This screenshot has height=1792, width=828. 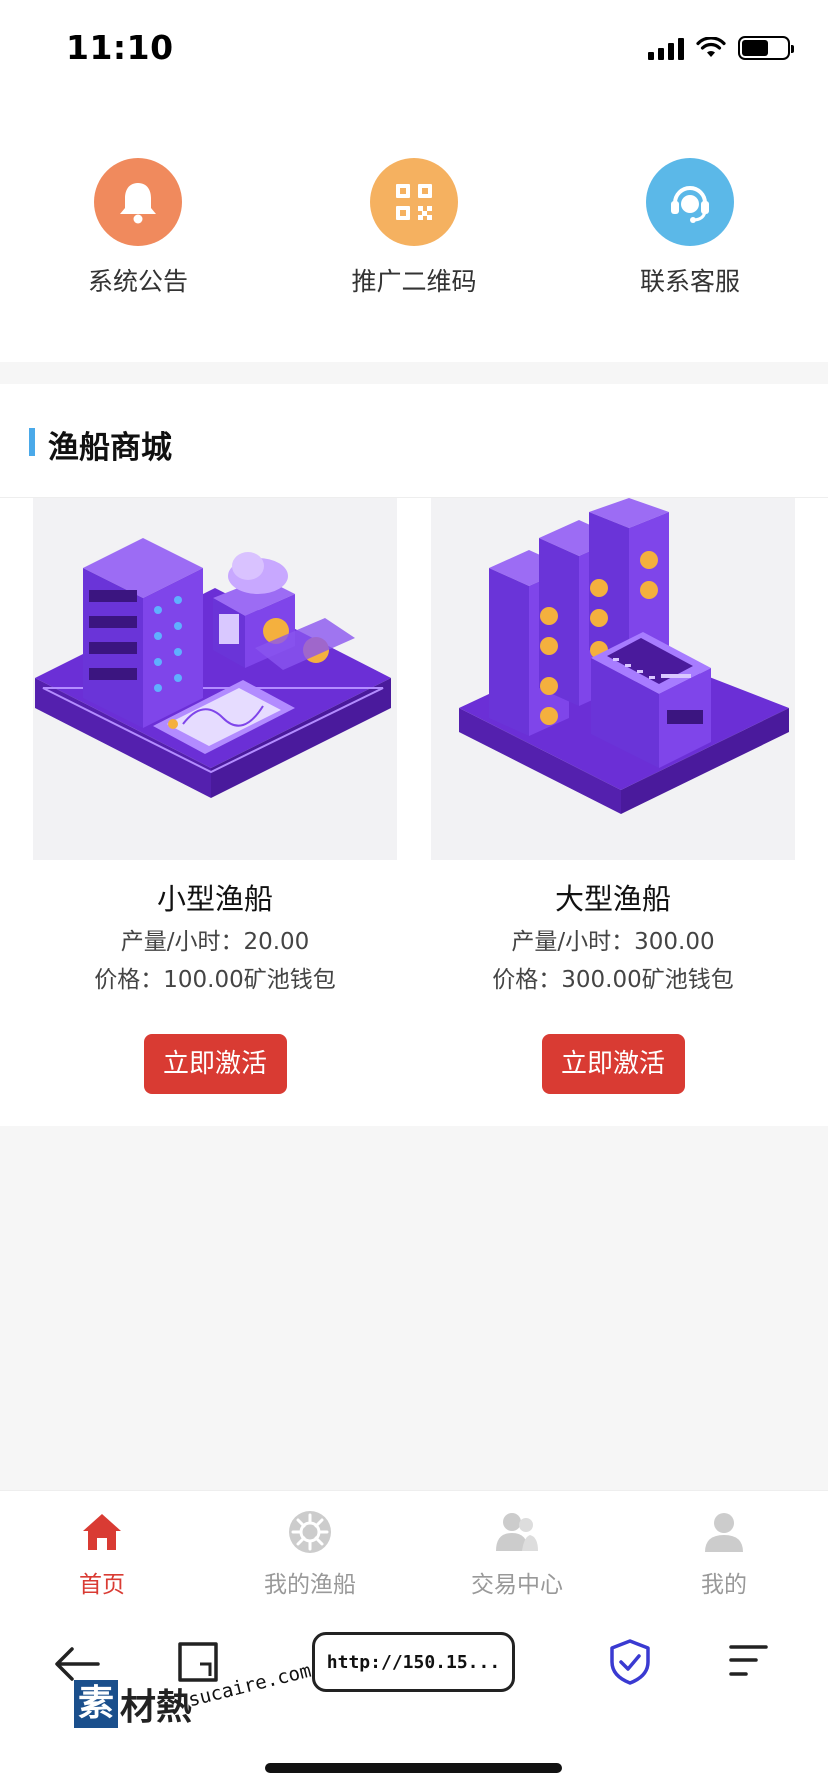 What do you see at coordinates (414, 441) in the screenshot?
I see `shop-section-header: 渔船商城` at bounding box center [414, 441].